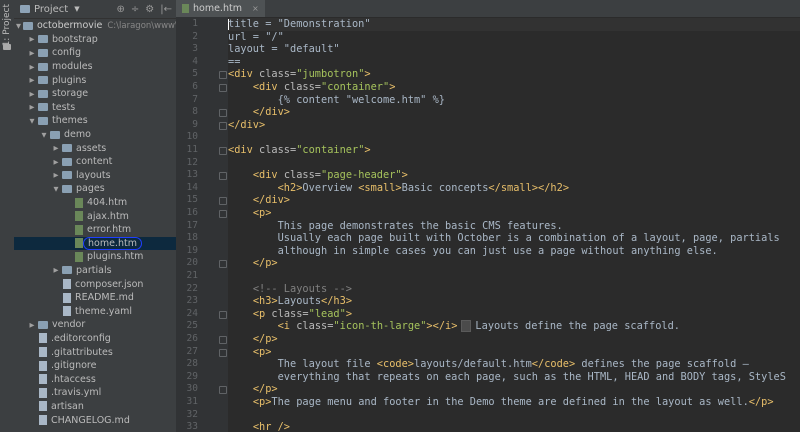 Image resolution: width=800 pixels, height=432 pixels. What do you see at coordinates (95, 176) in the screenshot?
I see `tree-item: ▶ layouts` at bounding box center [95, 176].